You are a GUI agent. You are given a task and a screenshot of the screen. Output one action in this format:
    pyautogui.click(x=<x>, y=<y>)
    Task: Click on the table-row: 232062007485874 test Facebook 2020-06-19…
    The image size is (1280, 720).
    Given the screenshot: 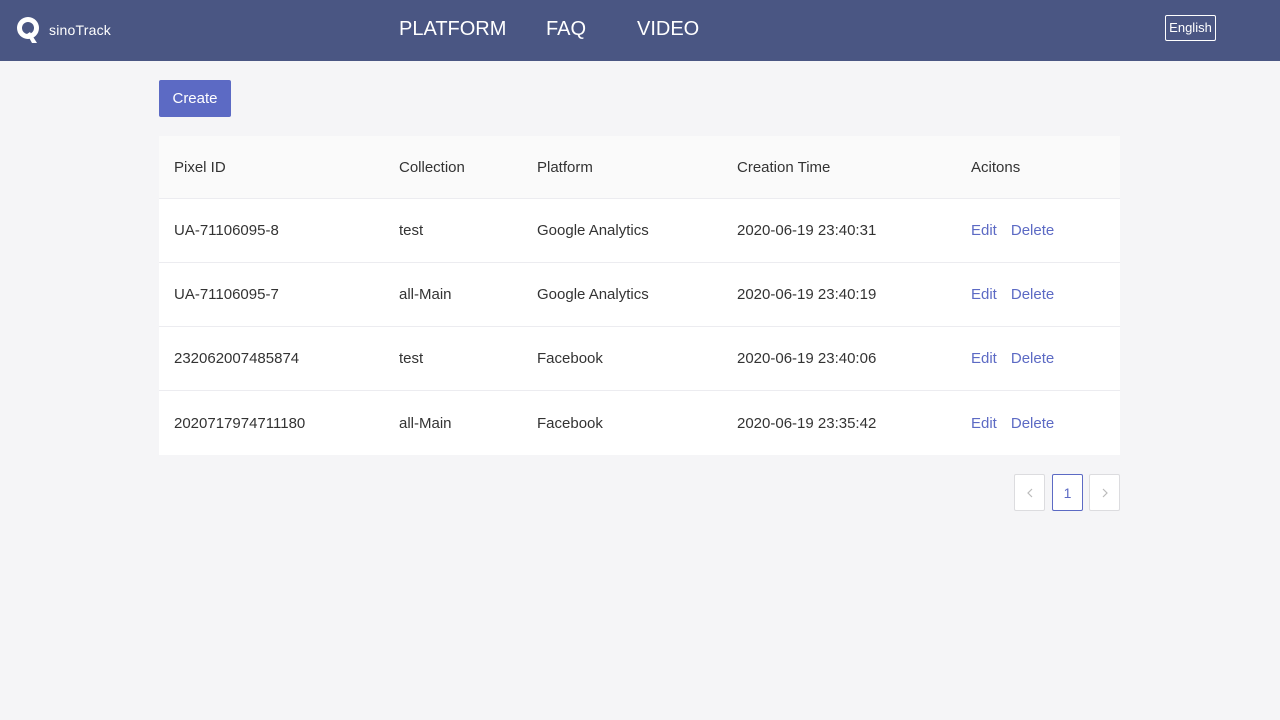 What is the action you would take?
    pyautogui.click(x=639, y=359)
    